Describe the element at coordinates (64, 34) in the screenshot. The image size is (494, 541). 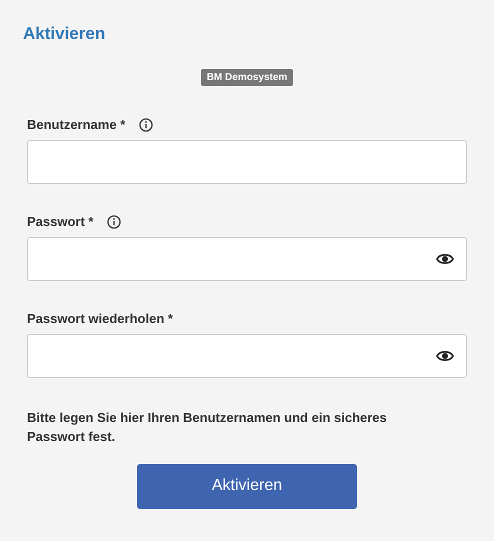
I see `page-title: Aktivieren` at that location.